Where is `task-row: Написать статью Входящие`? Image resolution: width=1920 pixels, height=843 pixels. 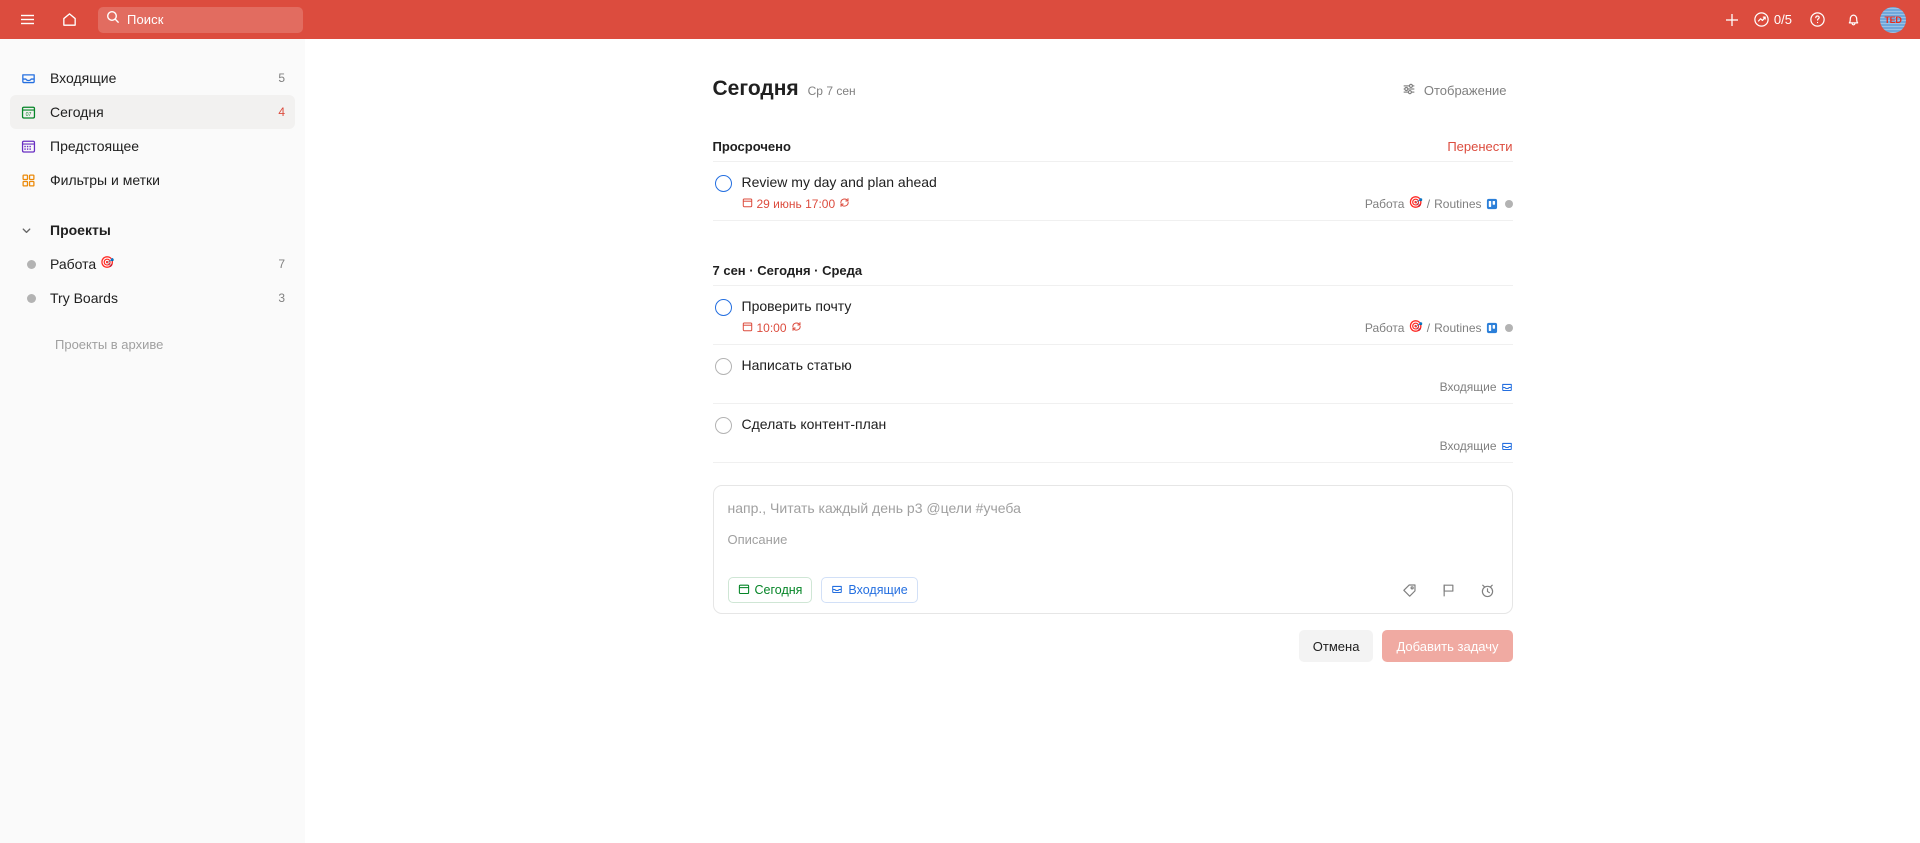
task-row: Написать статью Входящие is located at coordinates (1112, 374).